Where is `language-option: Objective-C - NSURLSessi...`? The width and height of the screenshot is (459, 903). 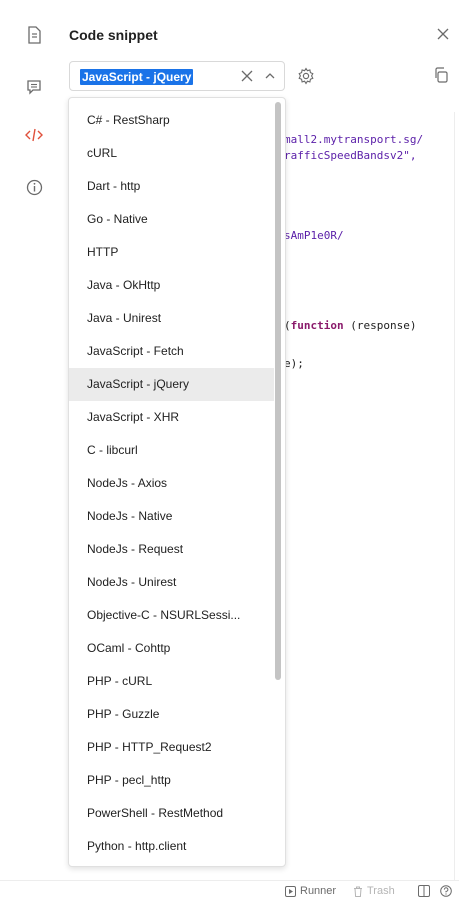 language-option: Objective-C - NSURLSessi... is located at coordinates (171, 615).